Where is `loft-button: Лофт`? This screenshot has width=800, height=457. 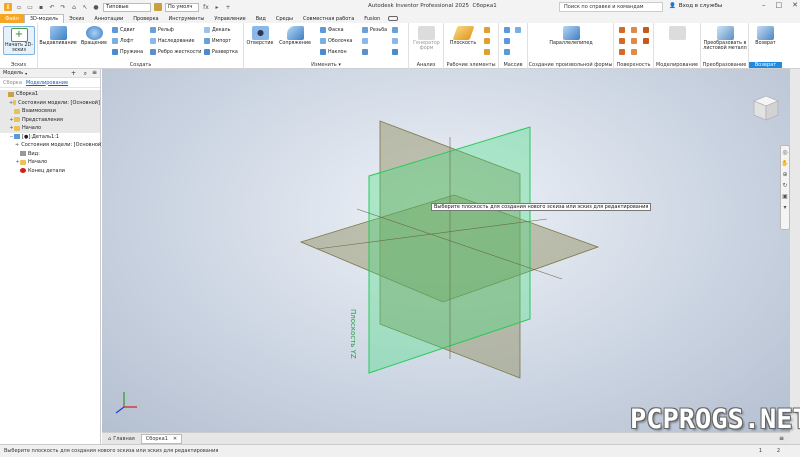
loft-button: Лофт is located at coordinates (122, 41).